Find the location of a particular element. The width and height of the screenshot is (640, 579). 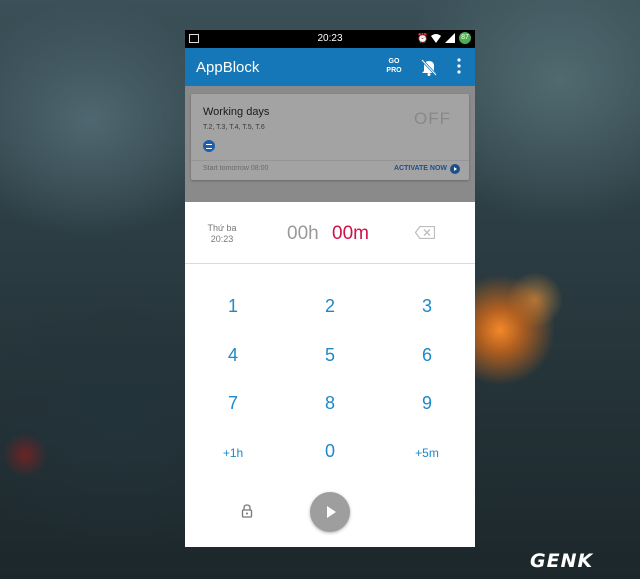

key-5: 5 is located at coordinates (330, 355).